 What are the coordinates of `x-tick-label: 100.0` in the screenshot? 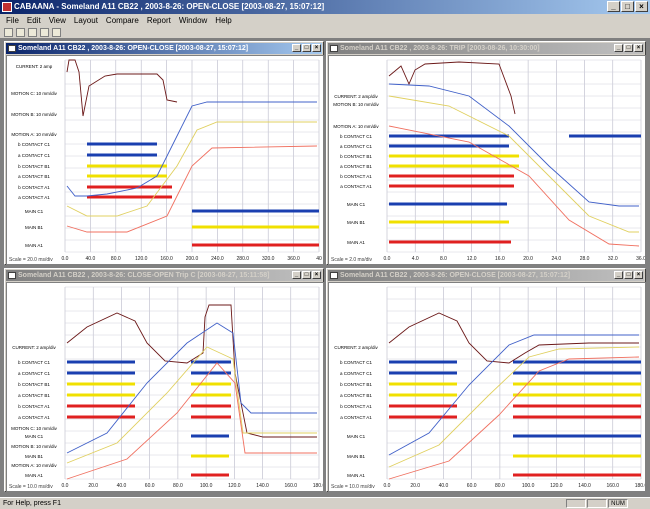 It's located at (528, 486).